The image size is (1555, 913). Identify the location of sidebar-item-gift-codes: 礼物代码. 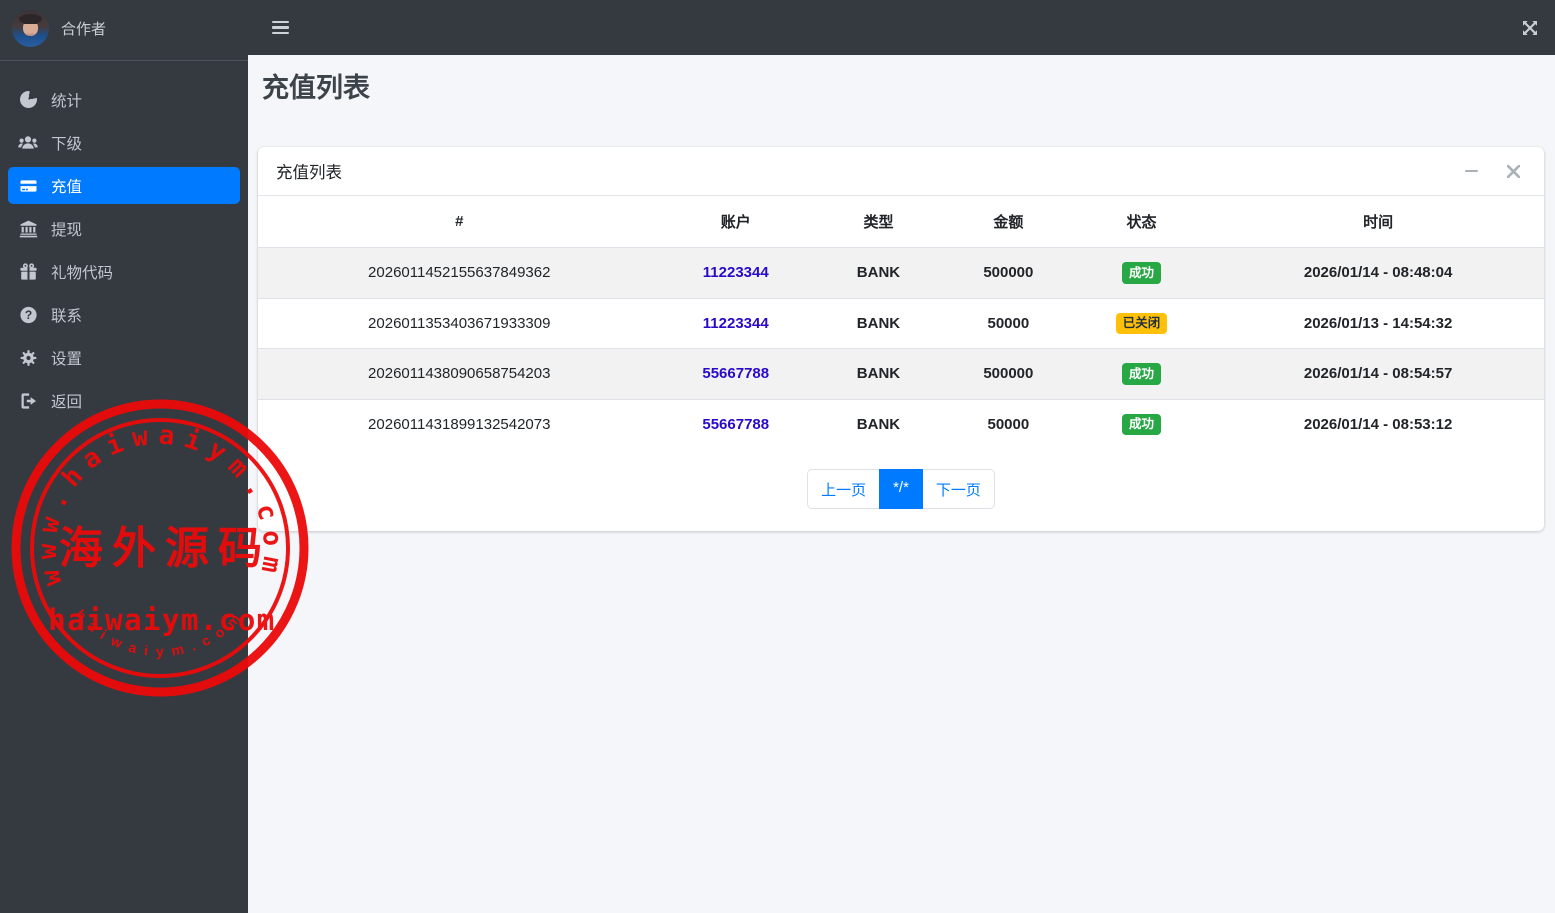
(124, 271).